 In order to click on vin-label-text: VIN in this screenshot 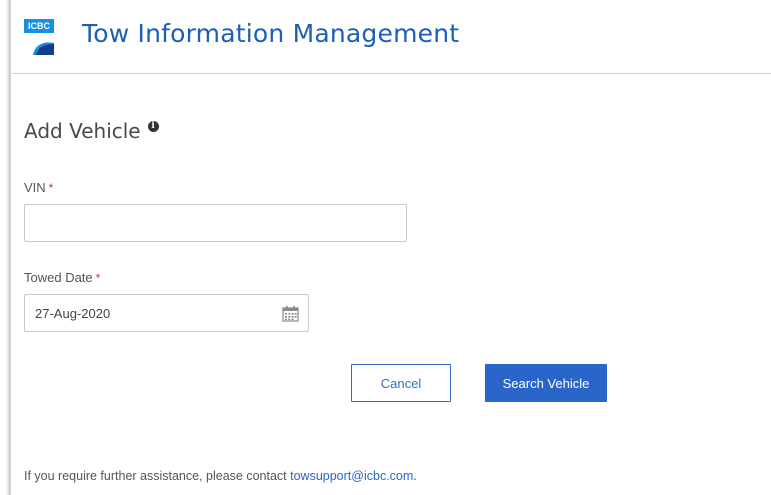, I will do `click(35, 187)`.